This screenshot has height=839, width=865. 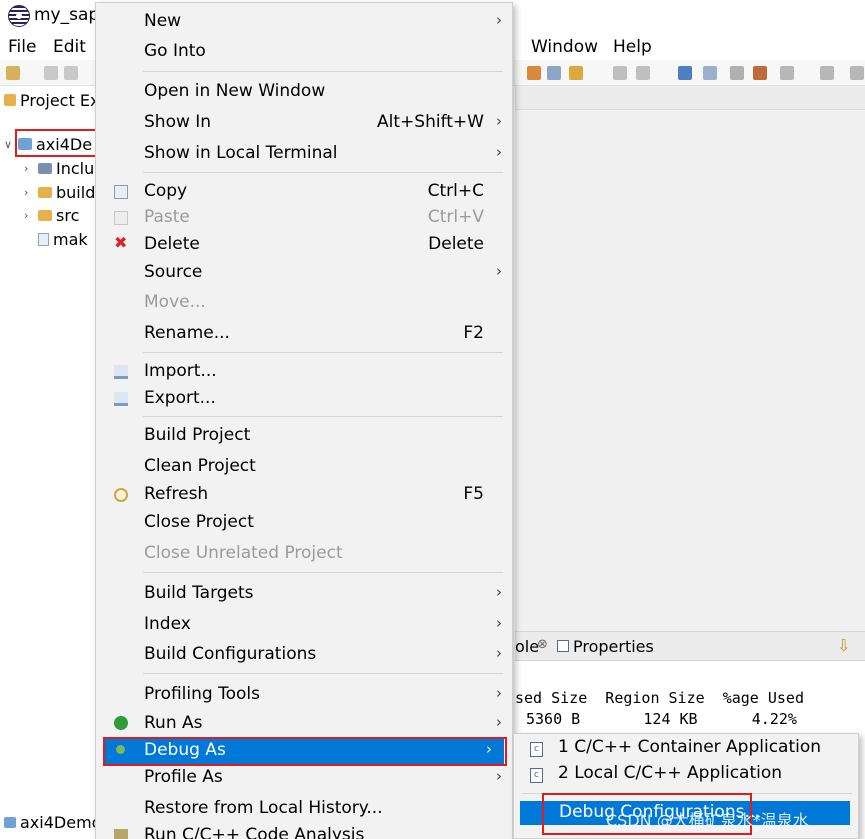 What do you see at coordinates (61, 822) in the screenshot?
I see `bottom-tab-label: axi4Demo` at bounding box center [61, 822].